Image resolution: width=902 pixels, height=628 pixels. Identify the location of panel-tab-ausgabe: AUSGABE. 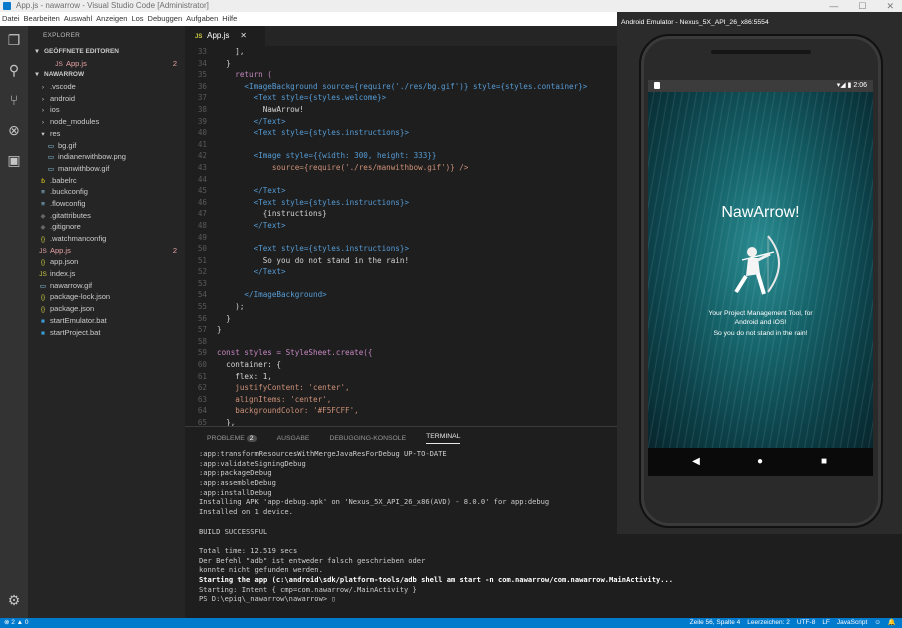
(293, 438).